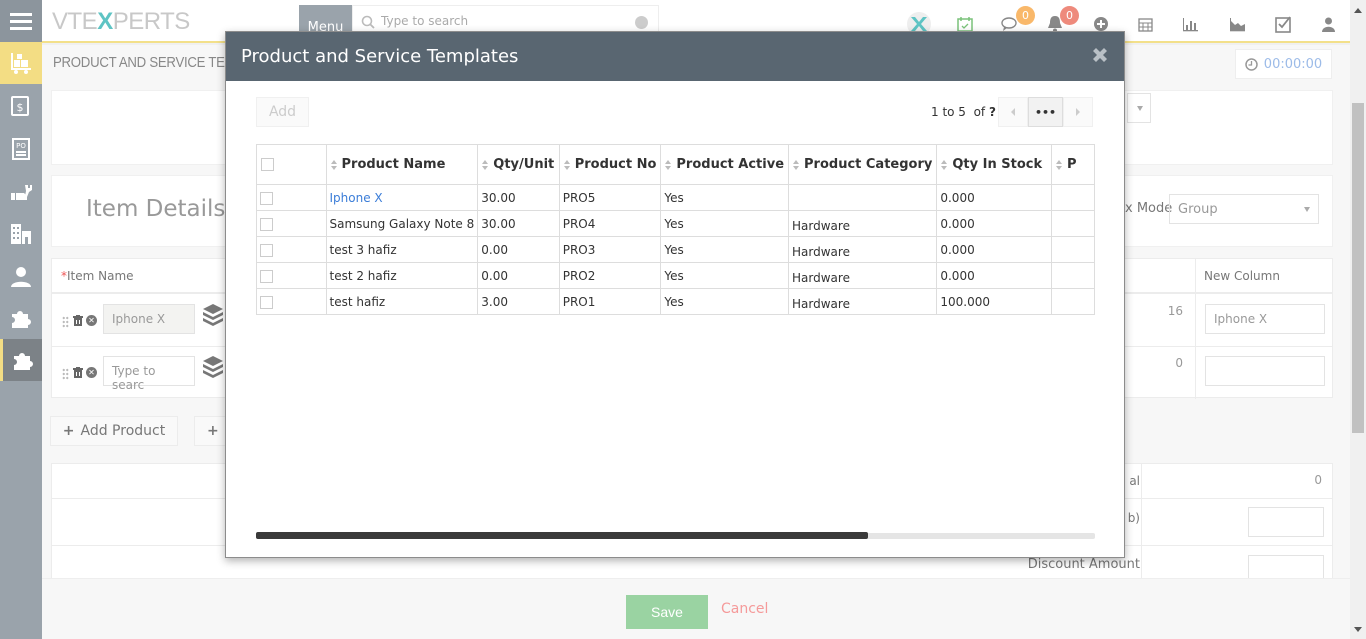  Describe the element at coordinates (267, 164) in the screenshot. I see `select-all-checkbox` at that location.